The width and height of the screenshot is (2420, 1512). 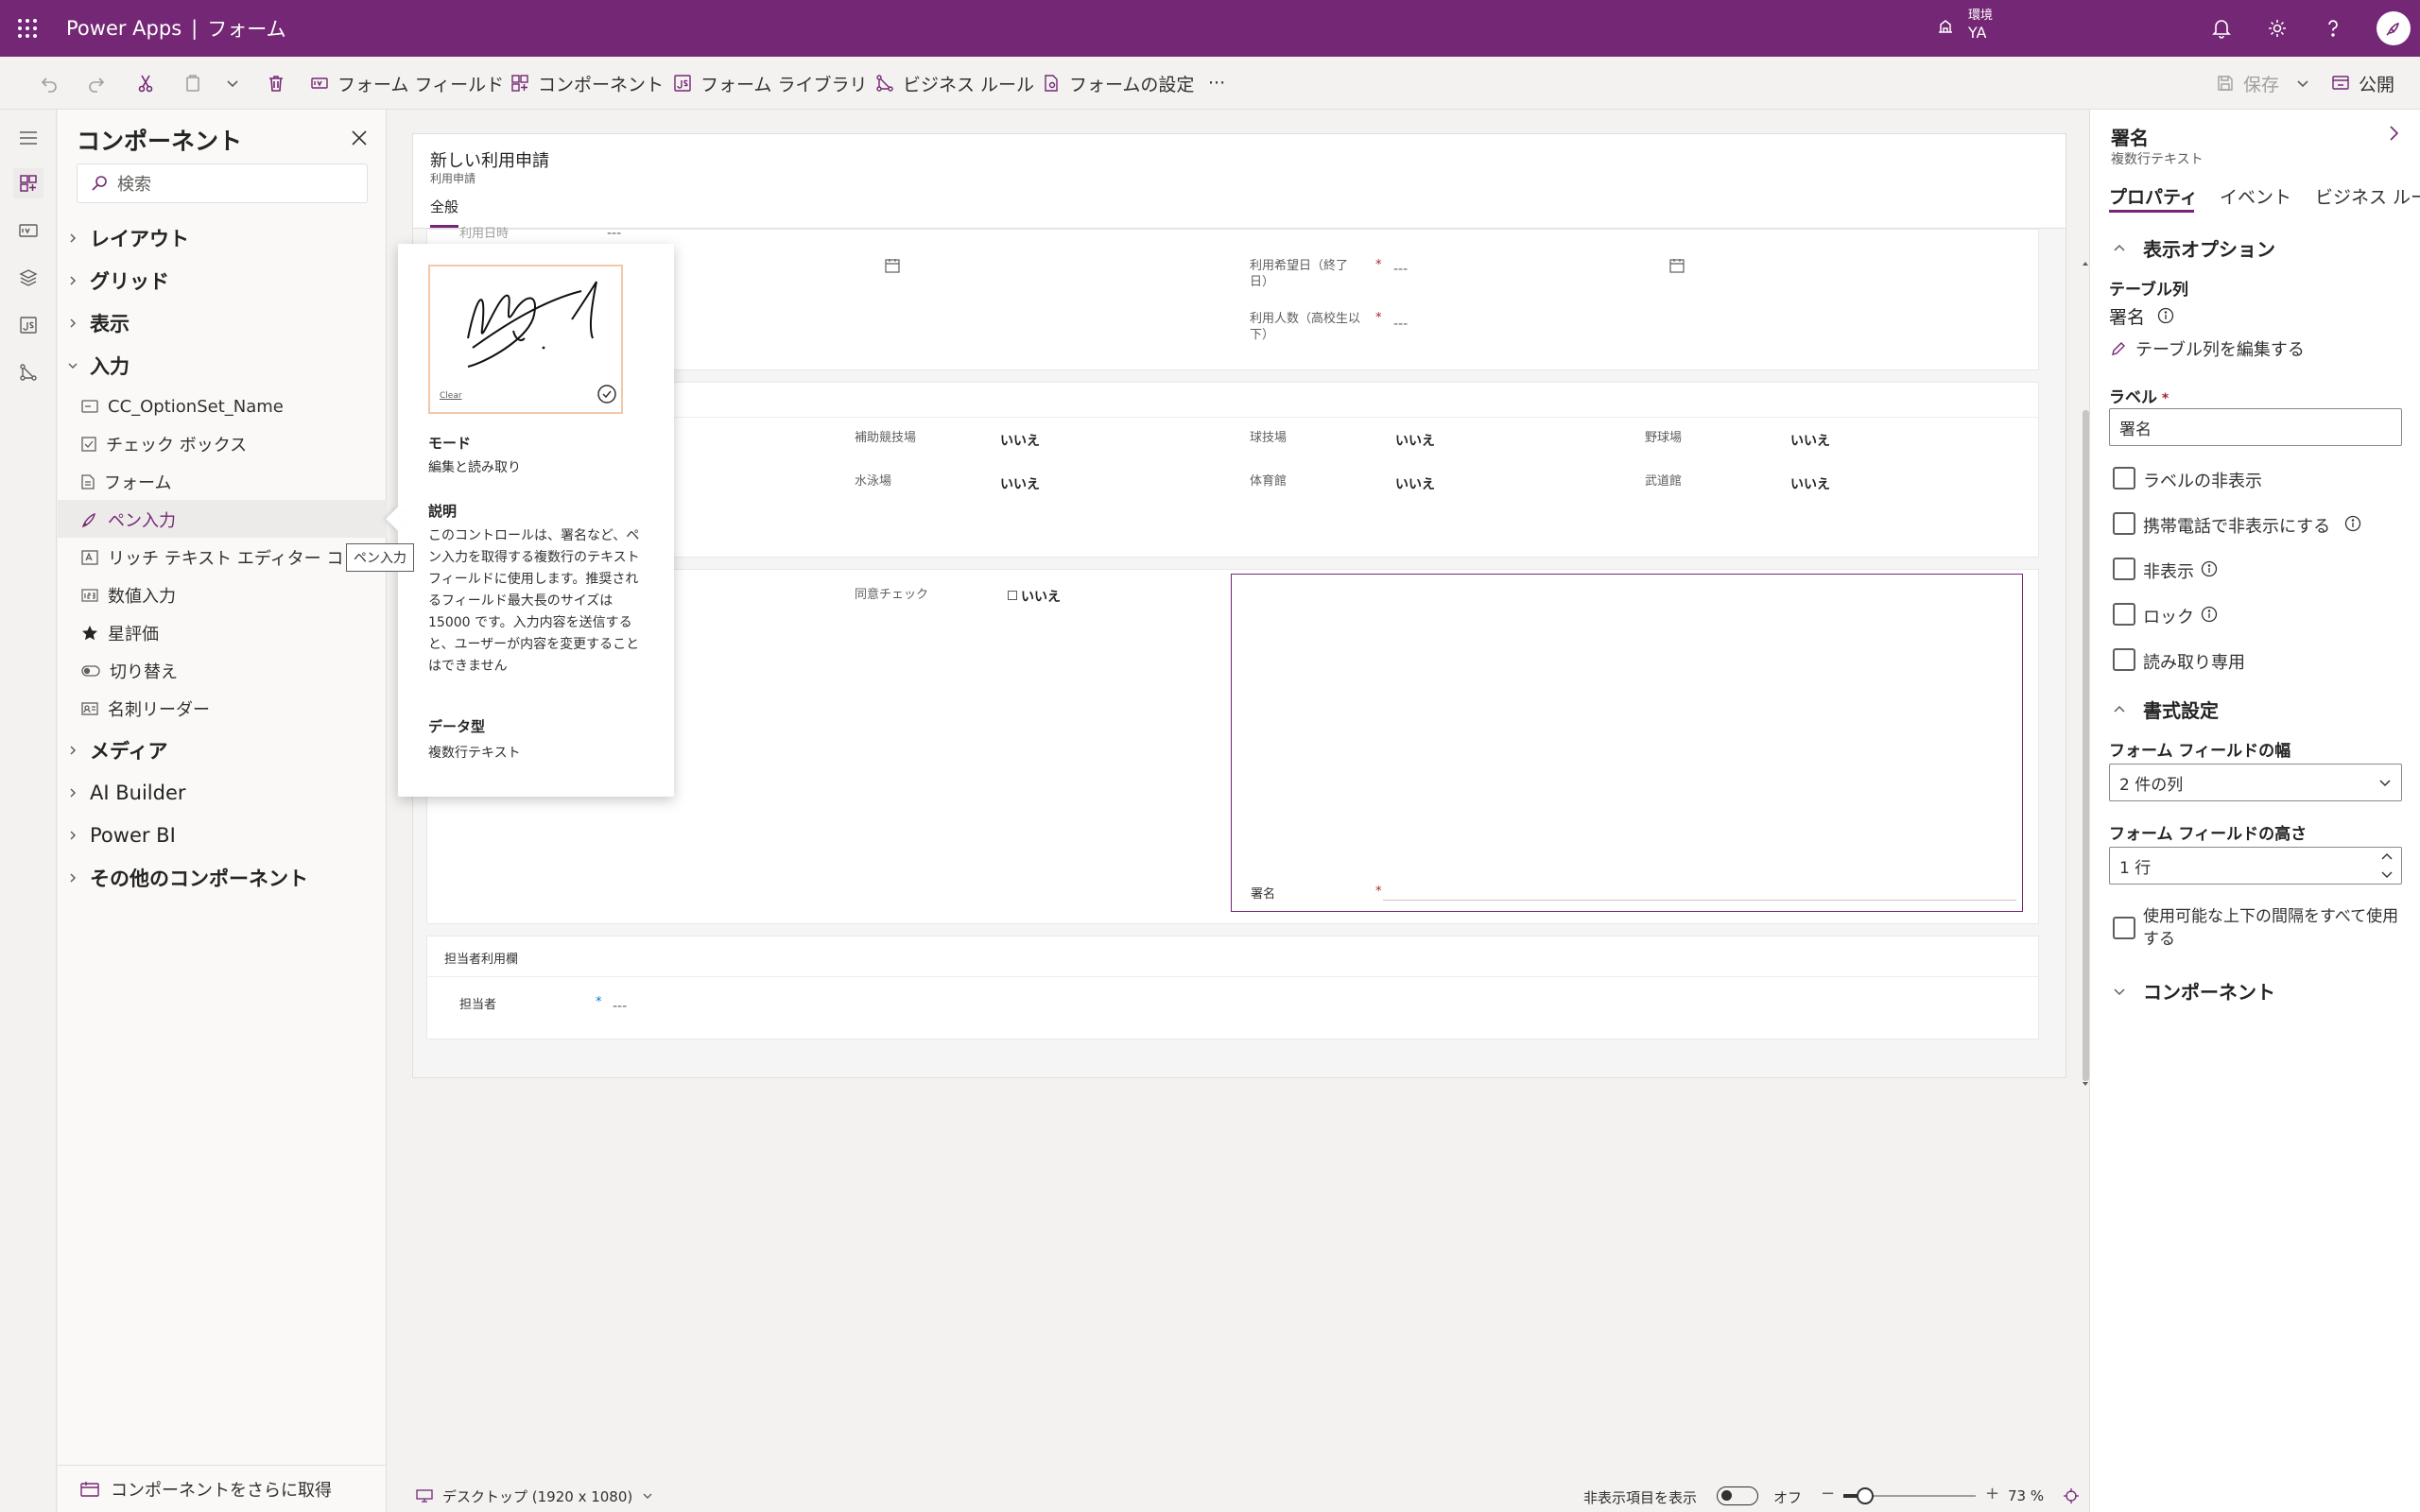 What do you see at coordinates (2333, 28) in the screenshot?
I see `help-icon` at bounding box center [2333, 28].